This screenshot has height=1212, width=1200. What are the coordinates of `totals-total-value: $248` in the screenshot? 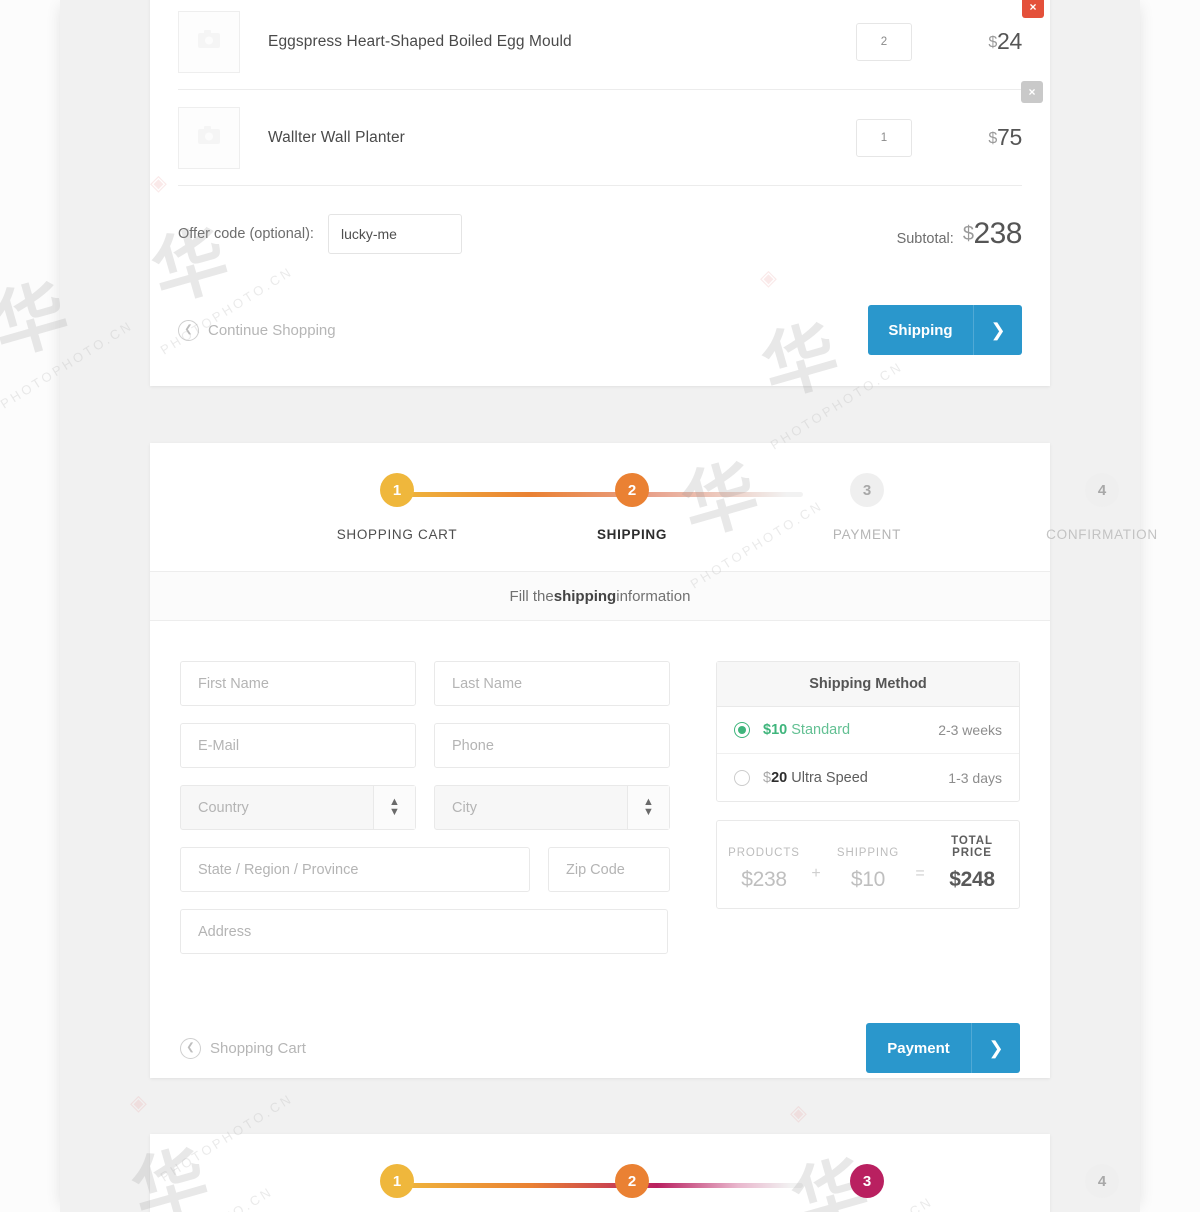 It's located at (972, 879).